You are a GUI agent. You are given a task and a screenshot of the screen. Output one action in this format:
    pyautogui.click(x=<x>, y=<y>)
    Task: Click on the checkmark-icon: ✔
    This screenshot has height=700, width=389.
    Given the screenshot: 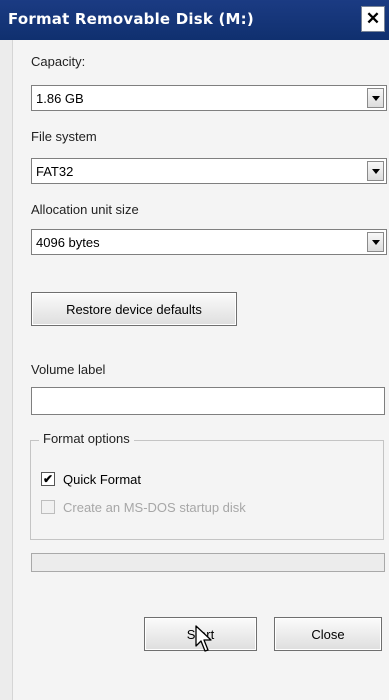 What is the action you would take?
    pyautogui.click(x=48, y=479)
    